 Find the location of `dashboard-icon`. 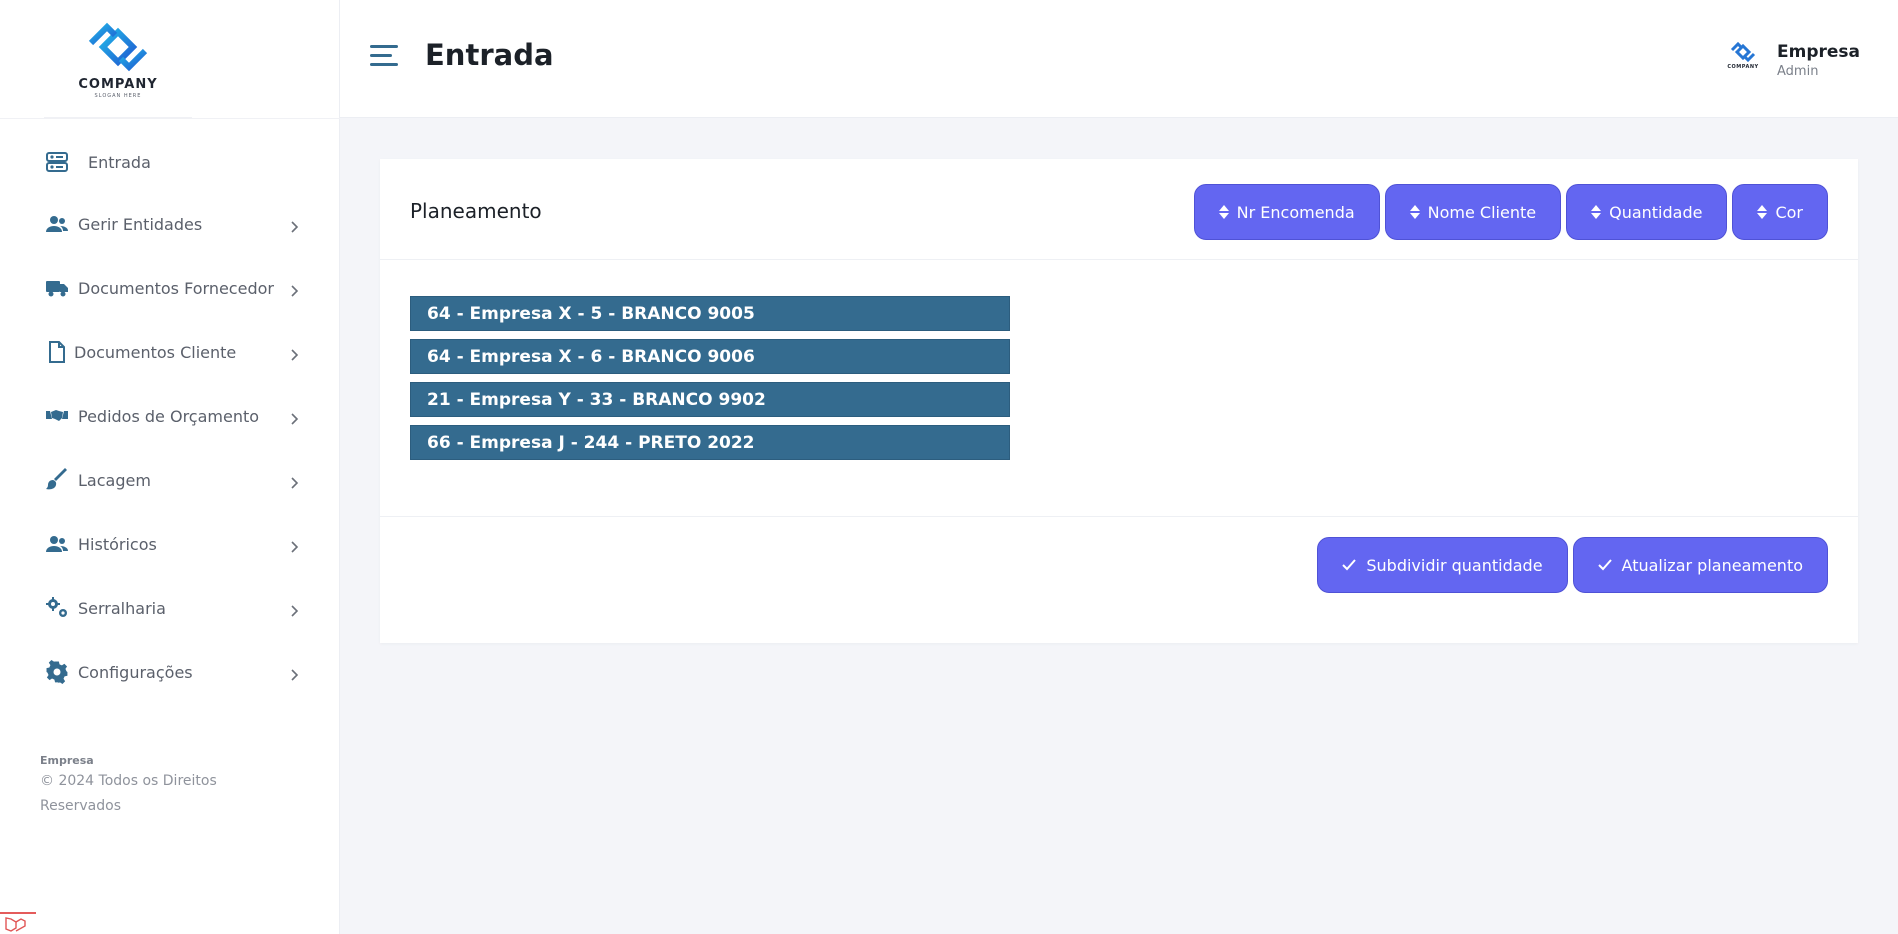

dashboard-icon is located at coordinates (57, 162).